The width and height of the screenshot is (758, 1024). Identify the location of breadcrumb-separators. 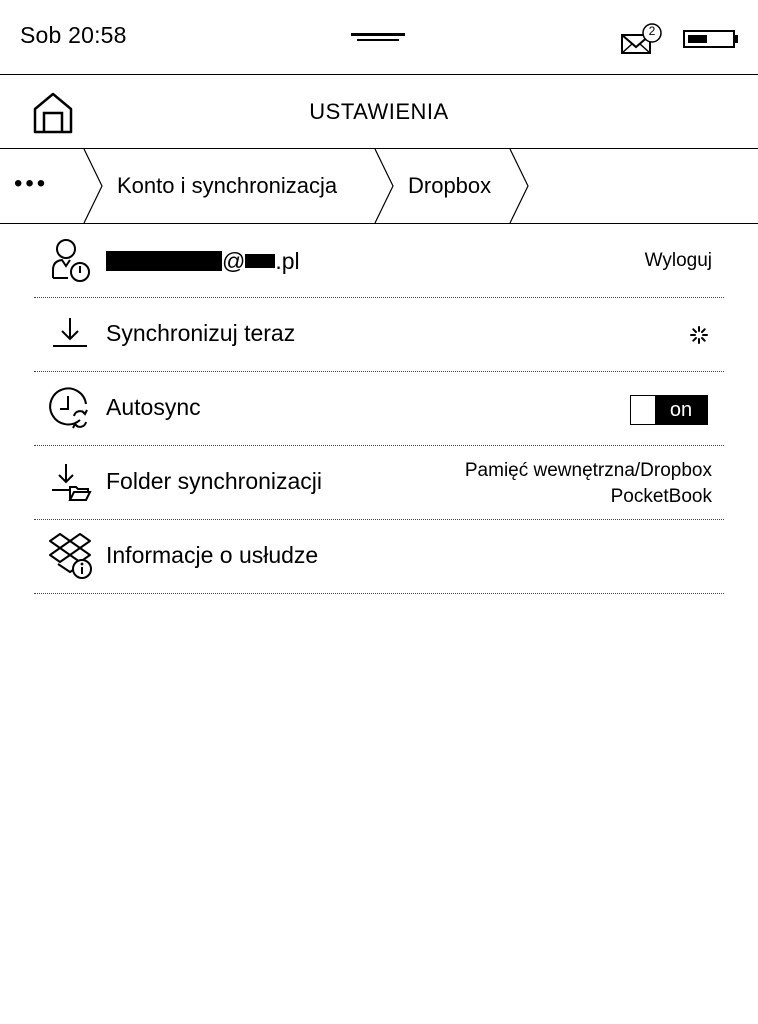
(306, 186).